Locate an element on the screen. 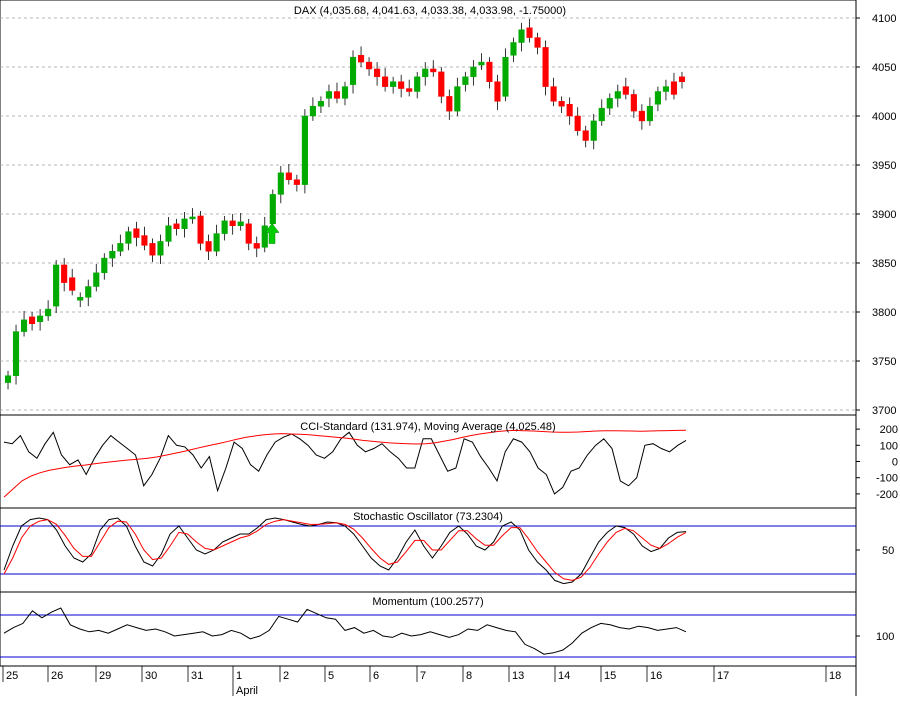 The height and width of the screenshot is (701, 900). price-tick-label: 4050 is located at coordinates (884, 68).